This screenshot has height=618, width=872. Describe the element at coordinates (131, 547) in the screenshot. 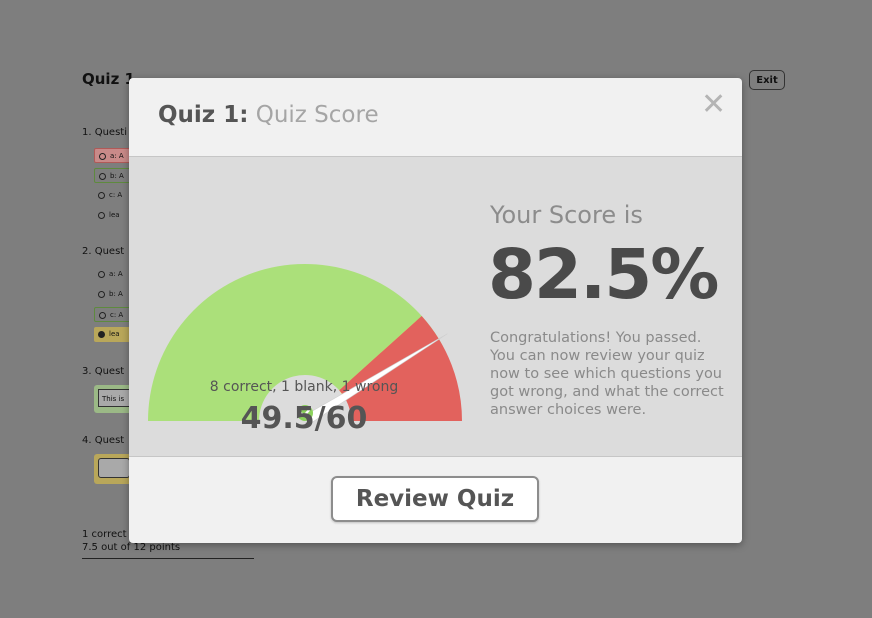

I see `background-footer-points: 7.5 out of 12 points` at that location.